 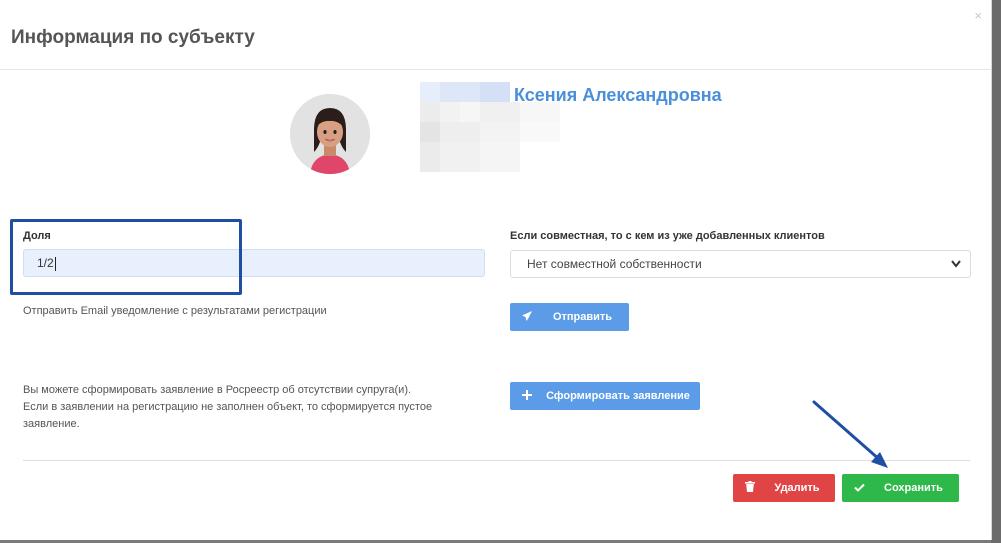 I want to click on avatar-illustration, so click(x=330, y=134).